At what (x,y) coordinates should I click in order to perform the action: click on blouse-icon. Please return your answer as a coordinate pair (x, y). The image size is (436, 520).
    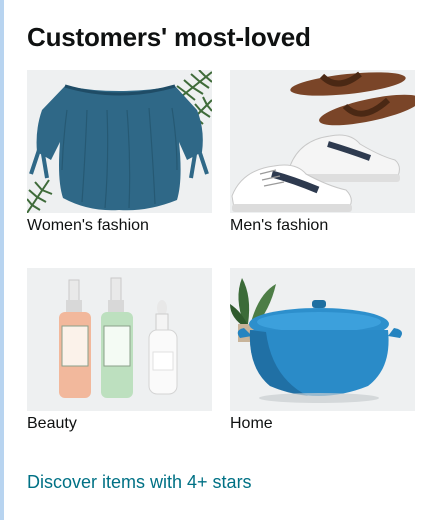
    Looking at the image, I should click on (119, 141).